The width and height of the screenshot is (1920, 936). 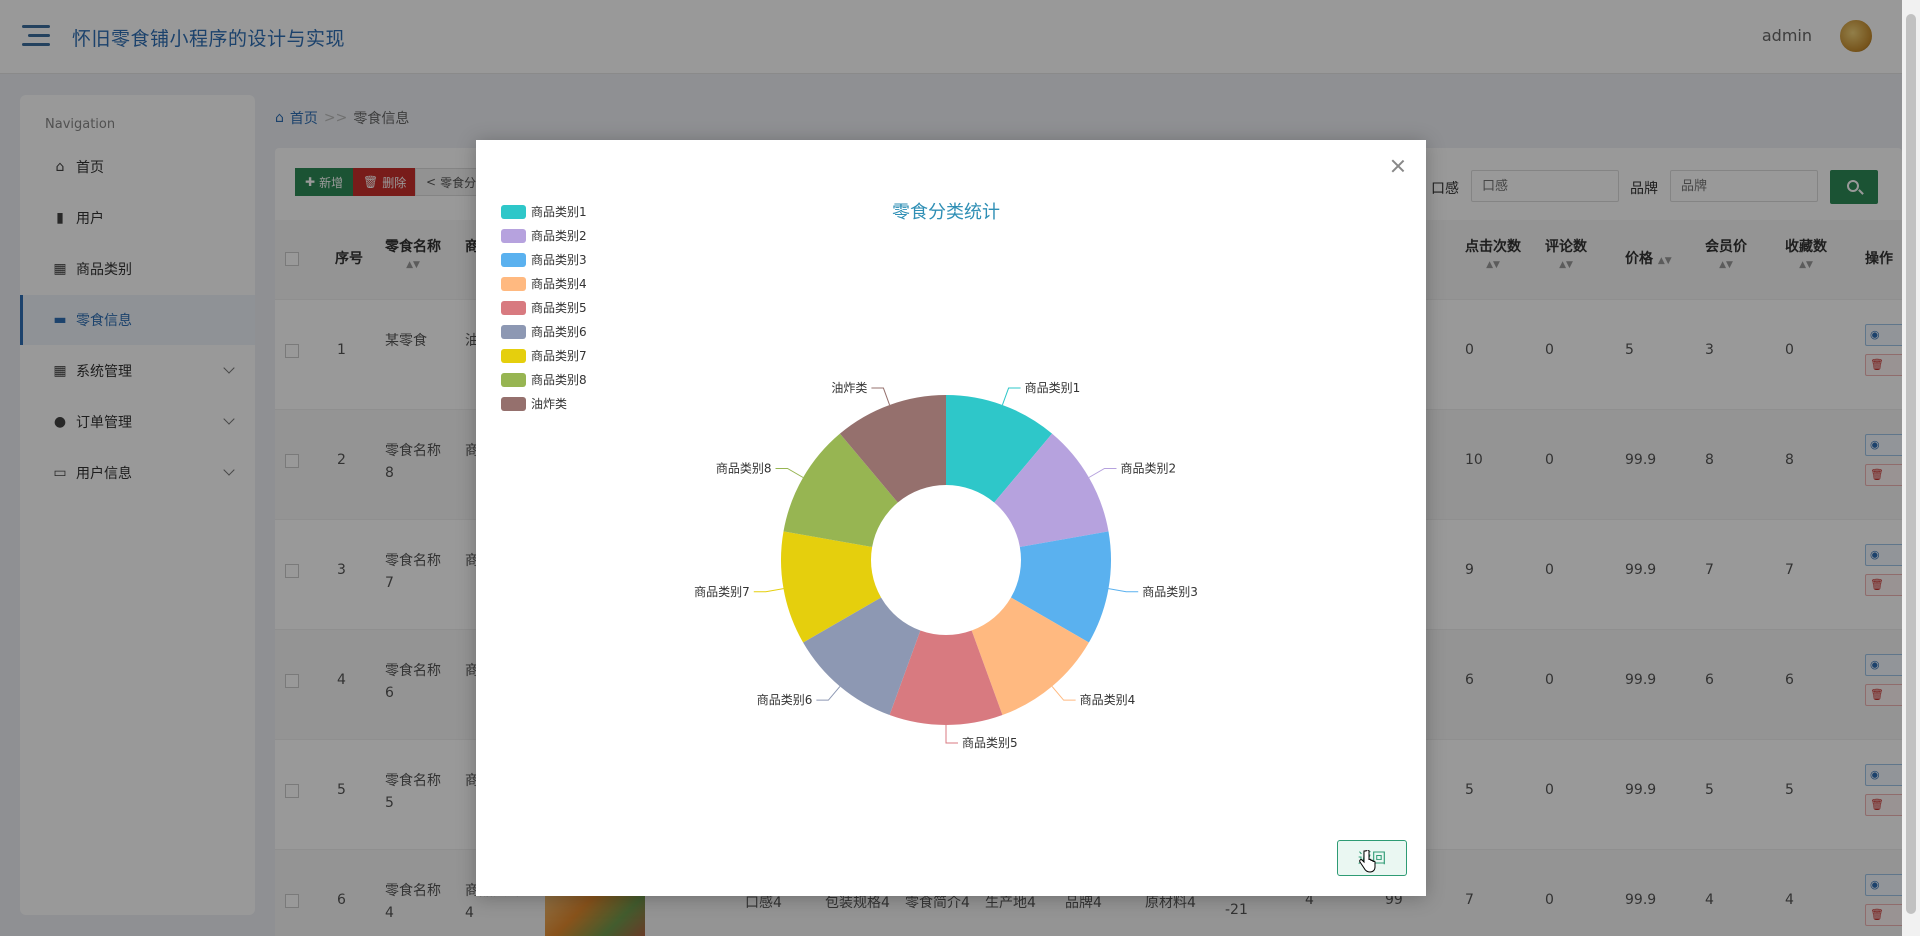 I want to click on legend-label: 商品类别5, so click(x=559, y=307).